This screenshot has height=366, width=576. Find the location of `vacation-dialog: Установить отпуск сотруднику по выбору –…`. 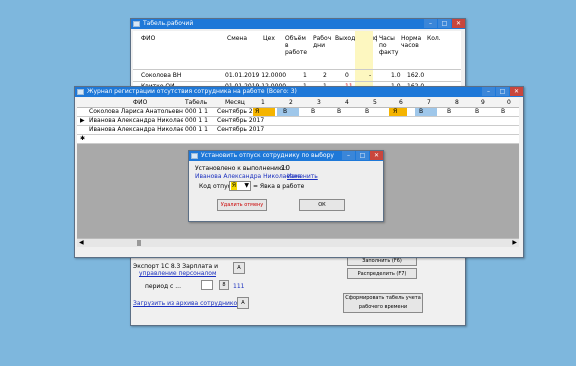

vacation-dialog: Установить отпуск сотруднику по выбору –… is located at coordinates (286, 186).